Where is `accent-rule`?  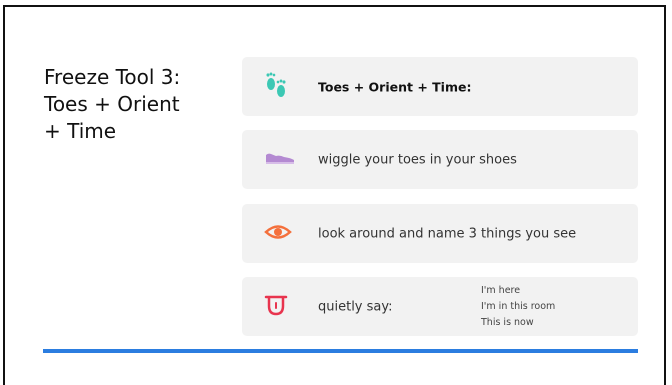 accent-rule is located at coordinates (340, 351).